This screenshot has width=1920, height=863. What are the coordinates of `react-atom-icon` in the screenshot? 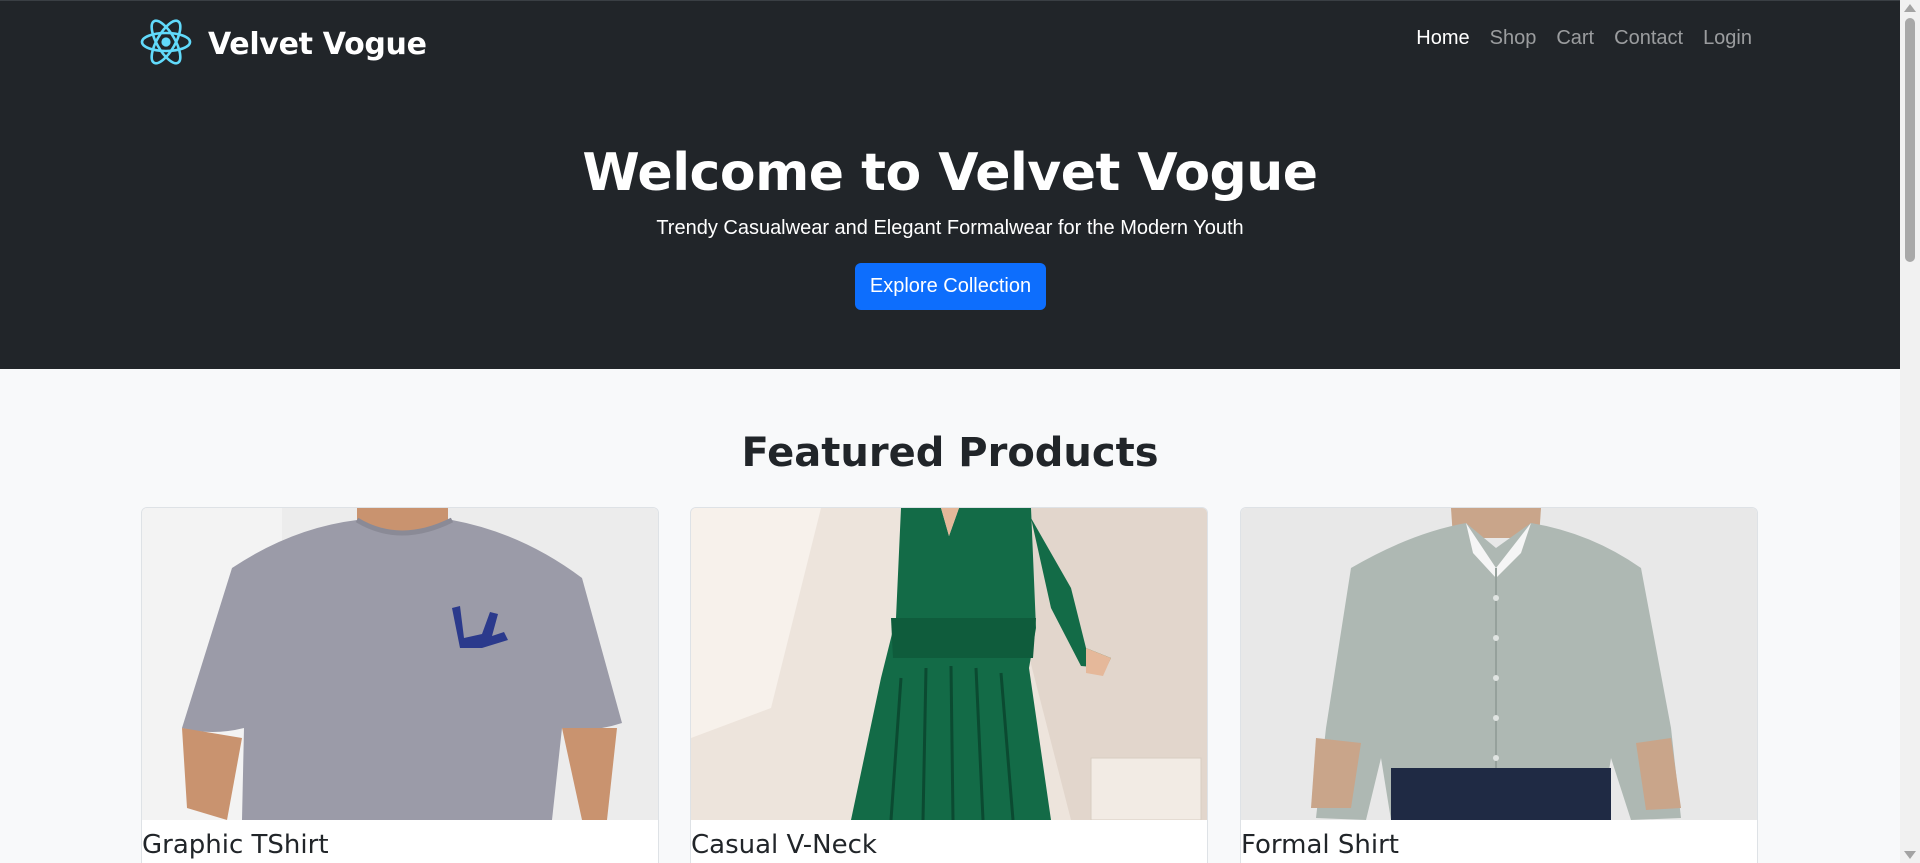 It's located at (166, 44).